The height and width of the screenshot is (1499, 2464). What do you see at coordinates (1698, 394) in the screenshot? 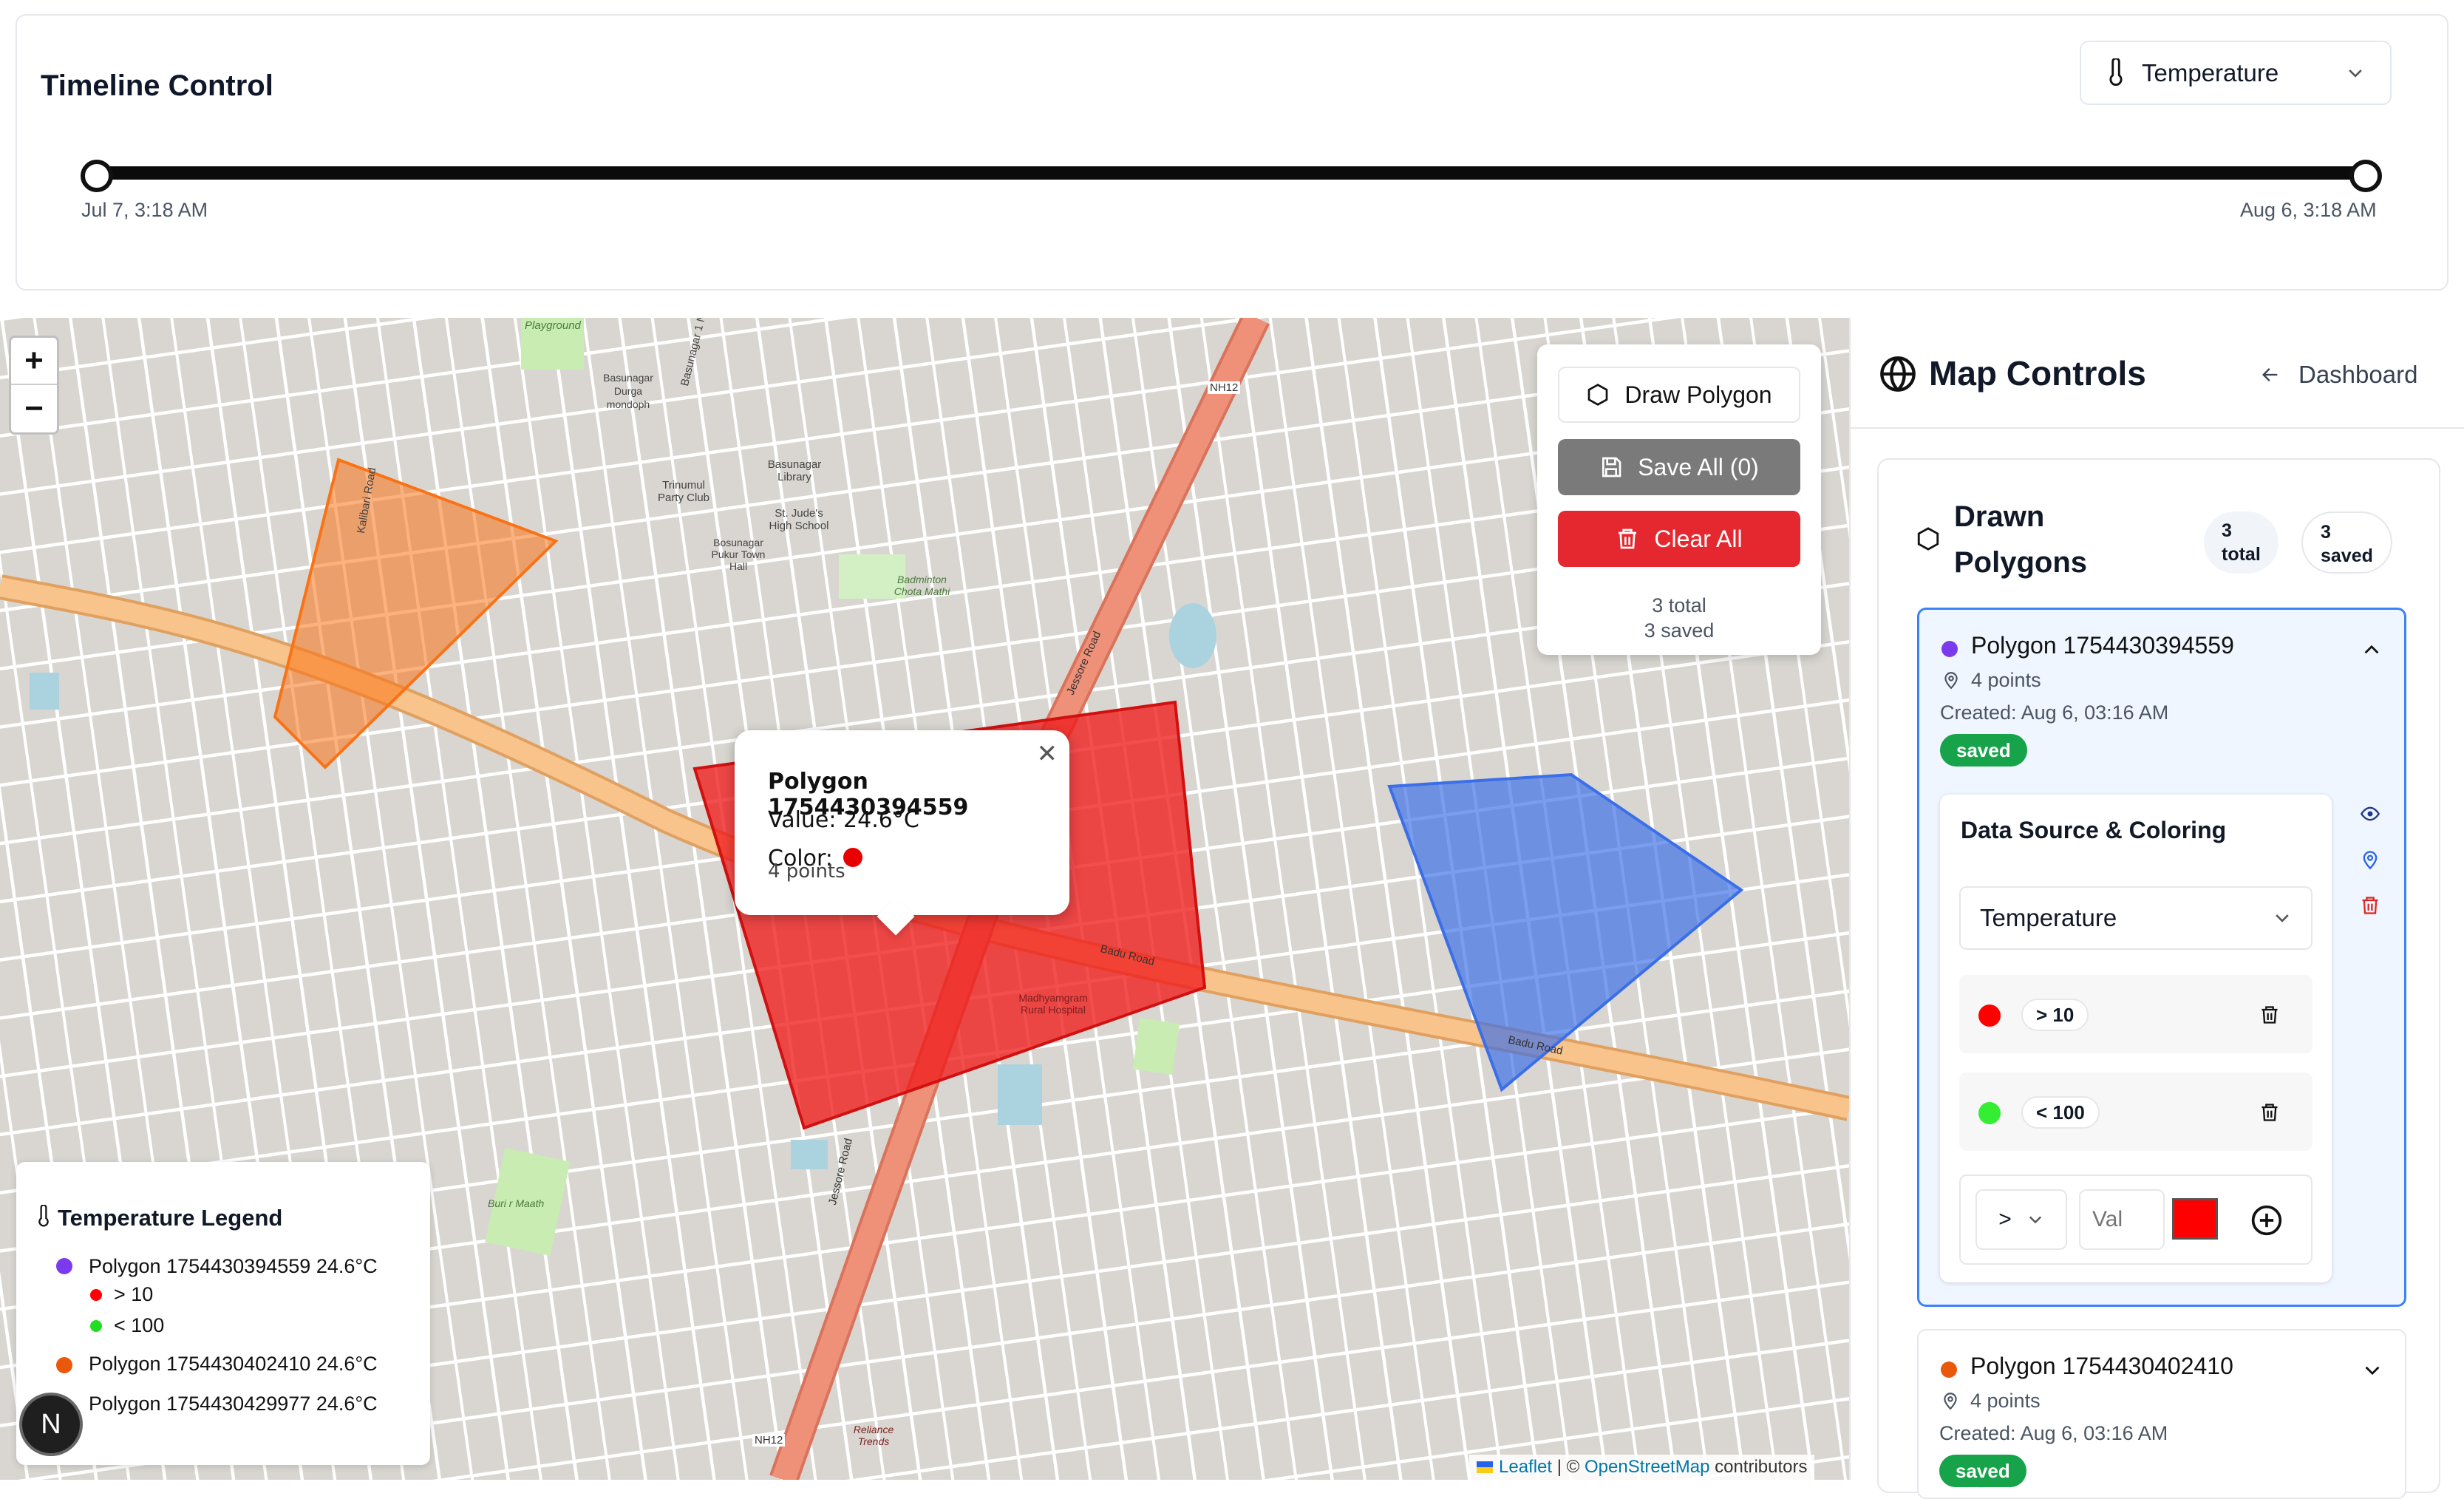
I see `draw-polygon-label: Draw Polygon` at bounding box center [1698, 394].